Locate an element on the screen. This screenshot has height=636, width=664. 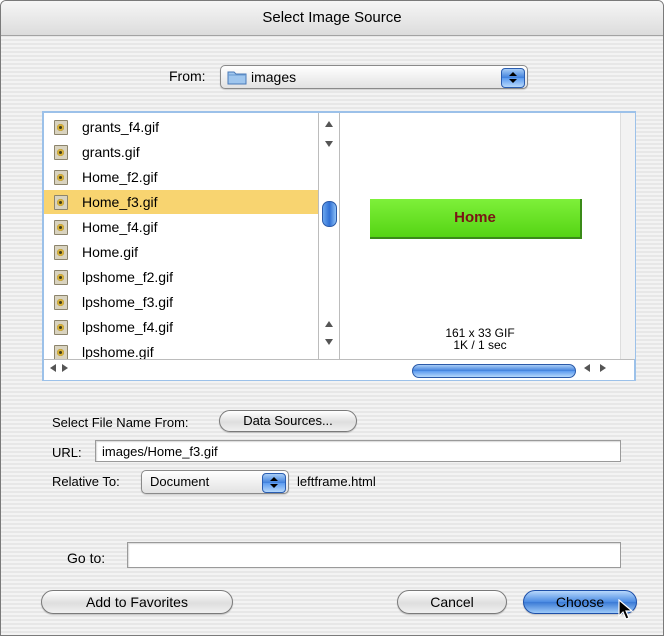
relative-to-value: Document is located at coordinates (180, 481).